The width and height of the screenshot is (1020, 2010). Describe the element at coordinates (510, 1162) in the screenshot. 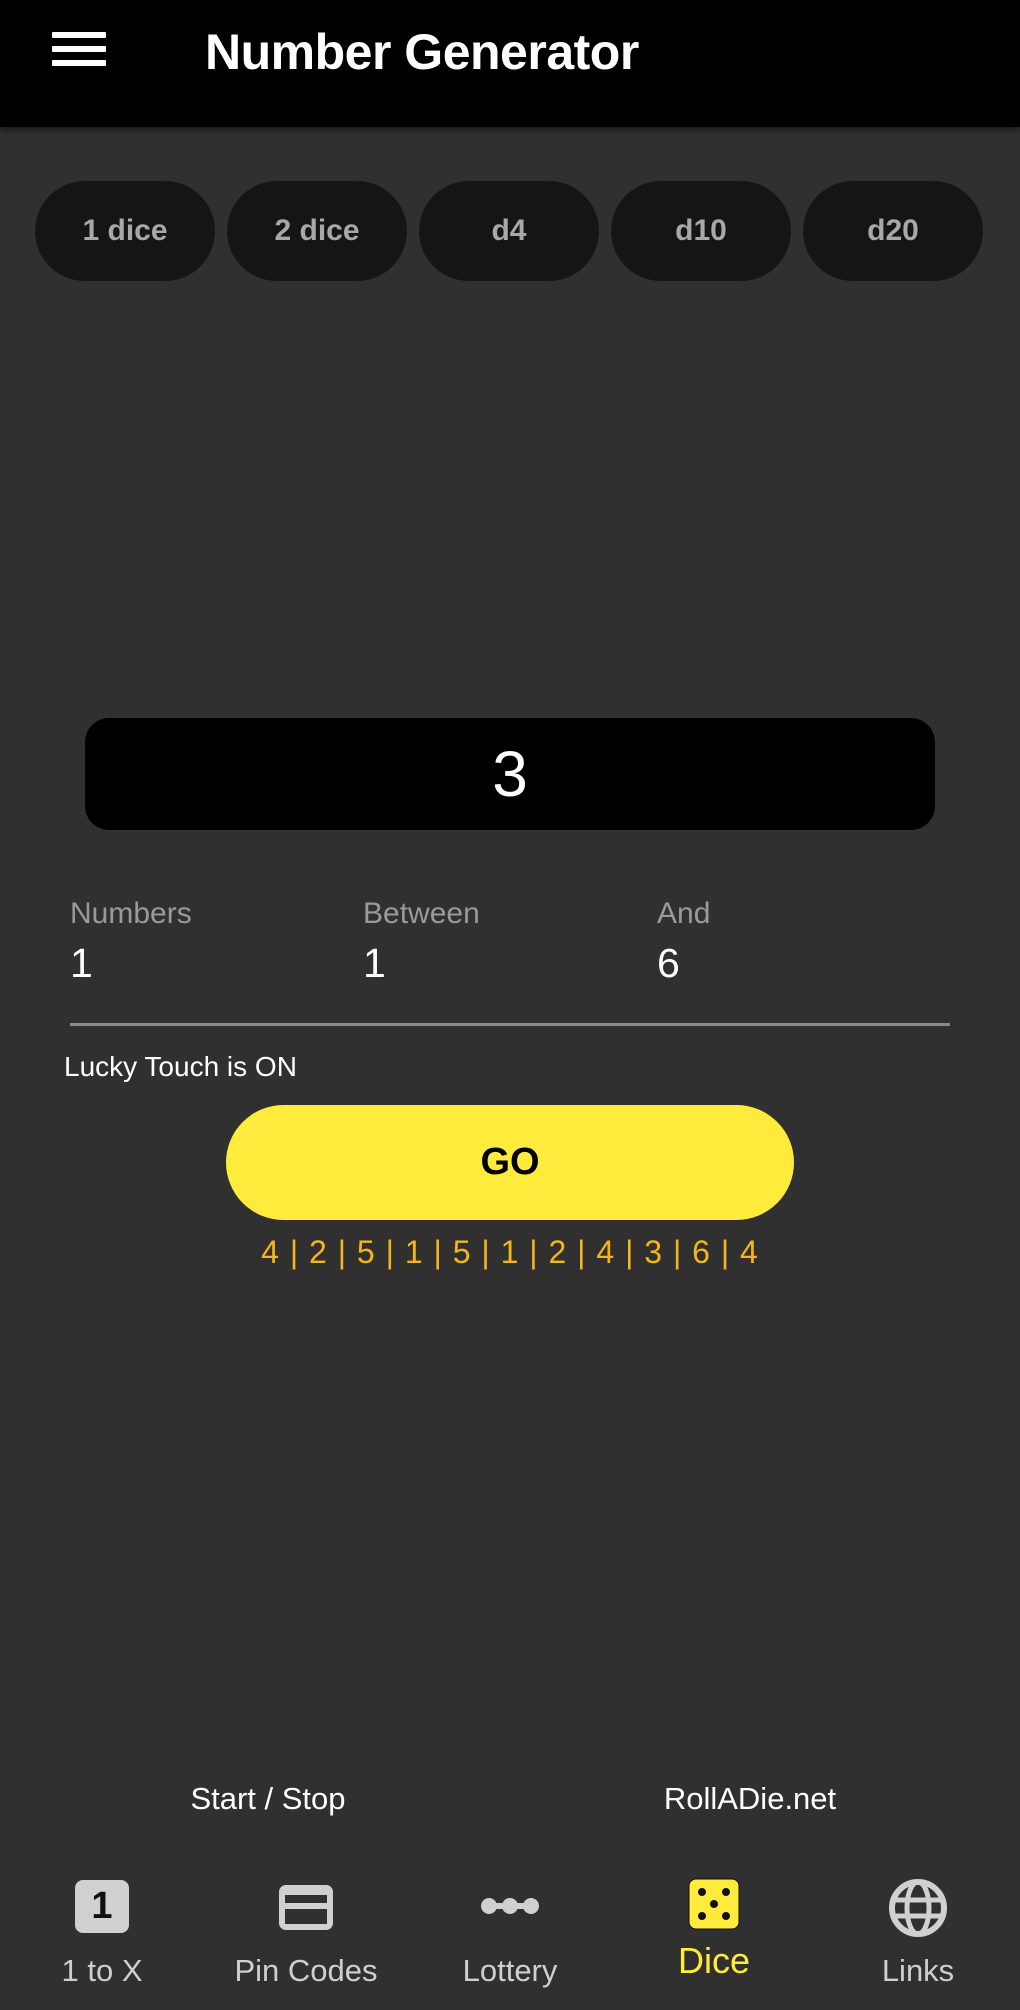

I see `go-button: GO` at that location.